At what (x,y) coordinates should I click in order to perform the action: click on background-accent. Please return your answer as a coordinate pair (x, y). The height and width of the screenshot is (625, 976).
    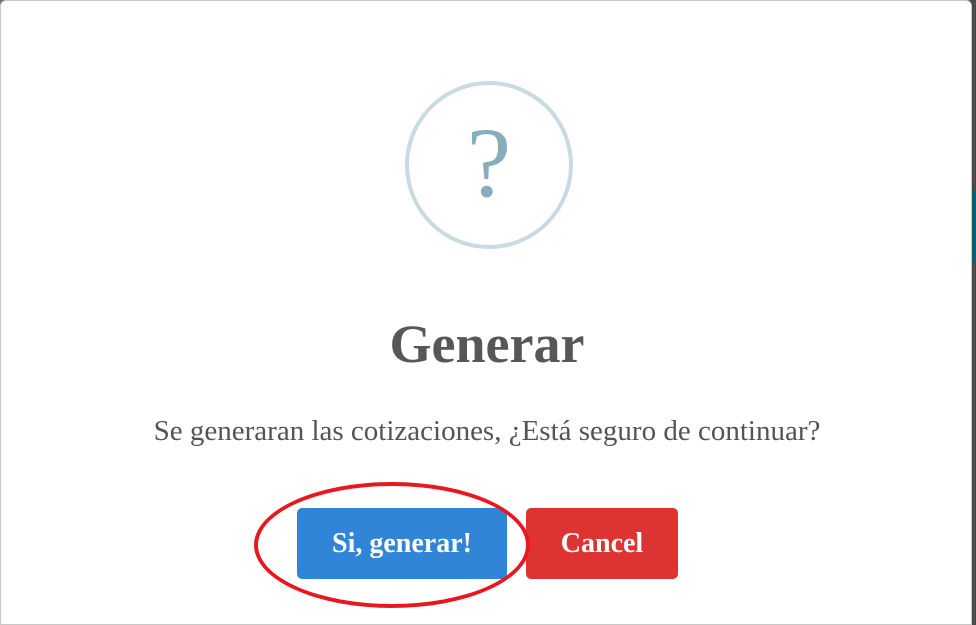
    Looking at the image, I should click on (974, 226).